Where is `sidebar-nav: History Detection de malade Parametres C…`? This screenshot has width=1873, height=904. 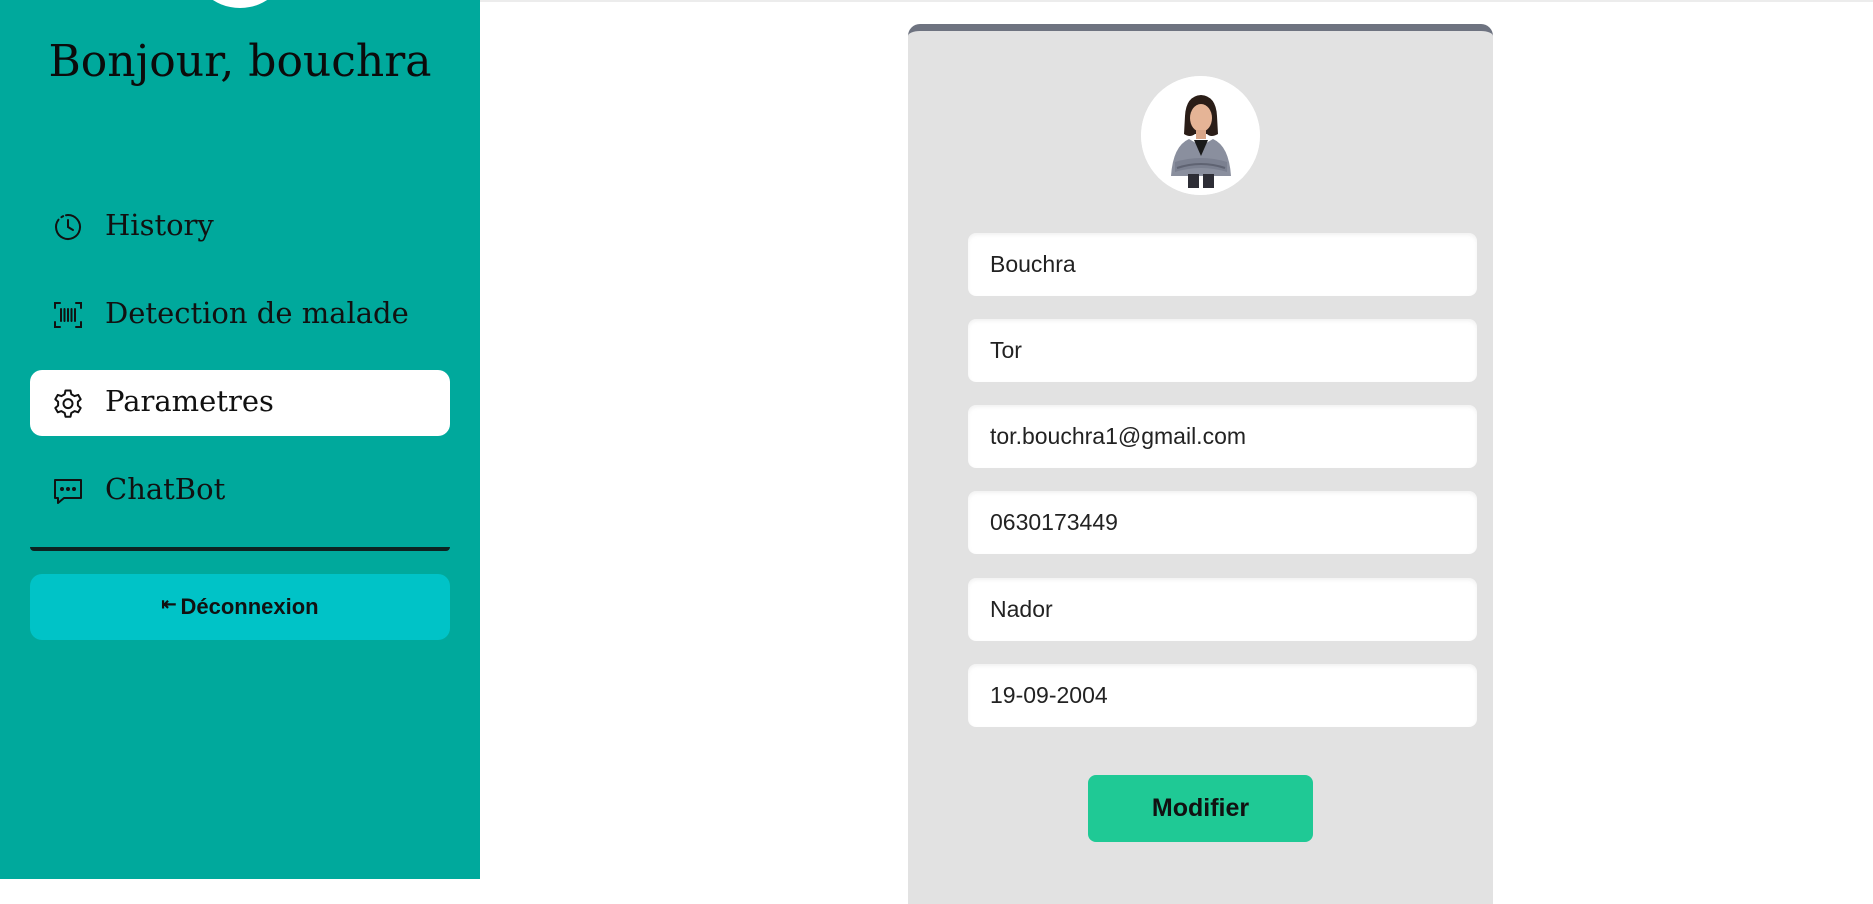 sidebar-nav: History Detection de malade Parametres C… is located at coordinates (240, 370).